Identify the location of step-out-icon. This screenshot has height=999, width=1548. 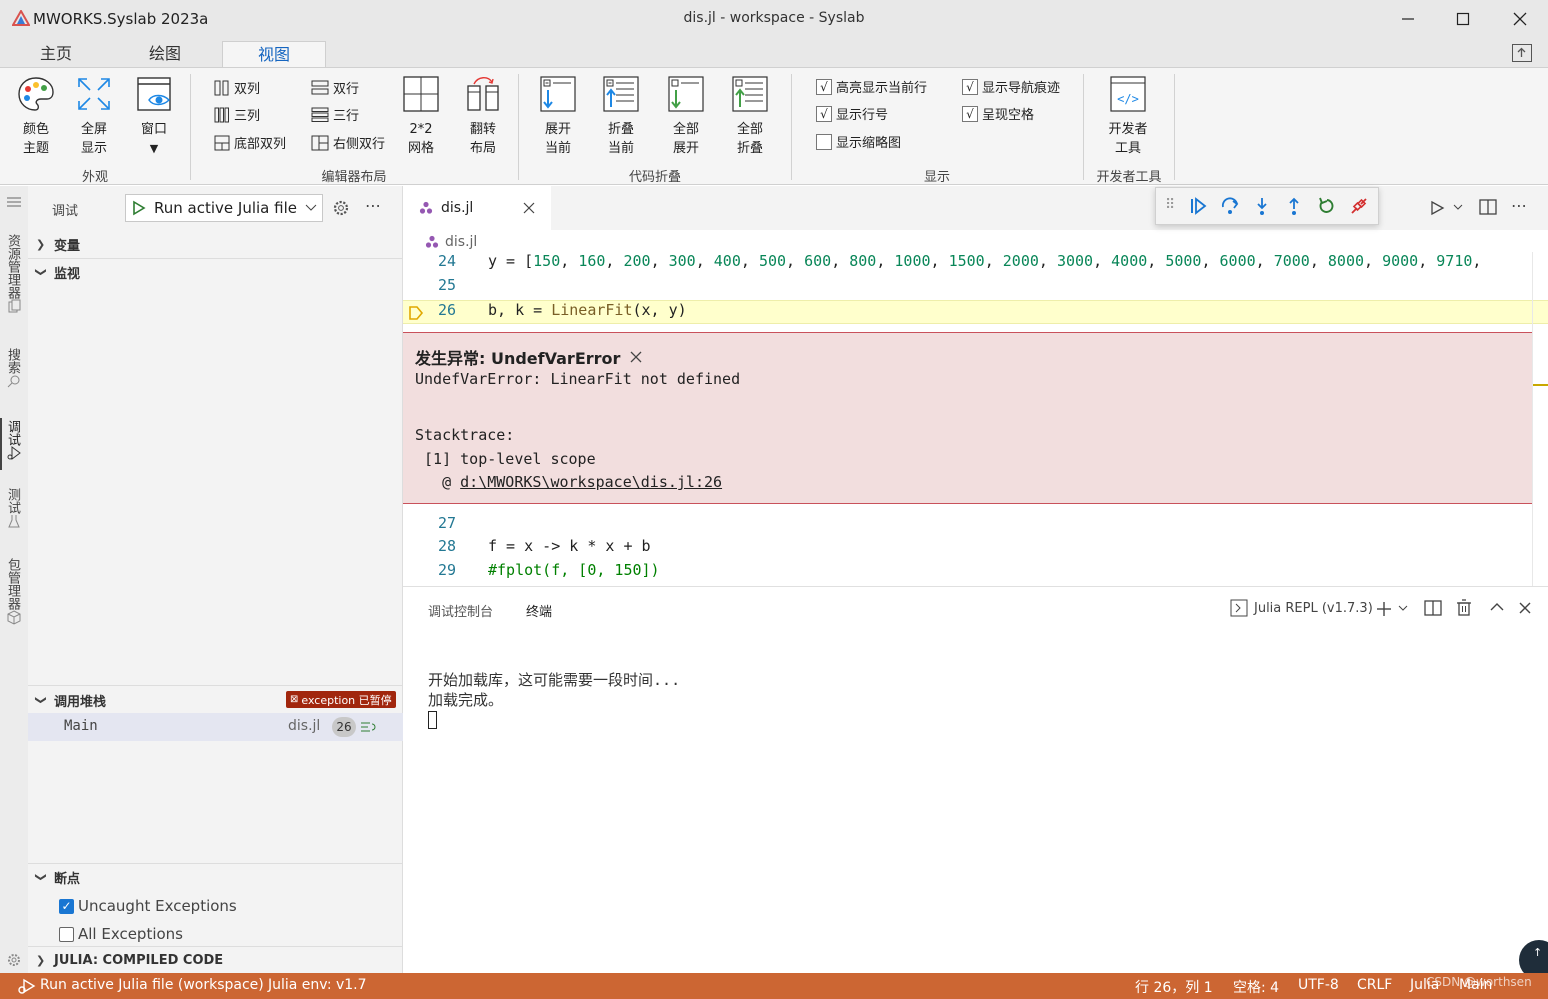
(1294, 206).